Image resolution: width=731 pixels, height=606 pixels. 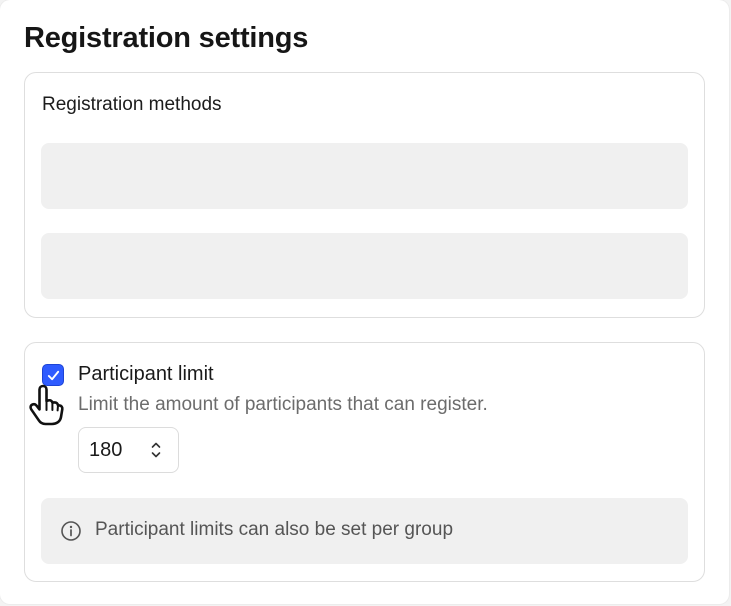 What do you see at coordinates (146, 374) in the screenshot?
I see `participant-limit-label: Participant limit` at bounding box center [146, 374].